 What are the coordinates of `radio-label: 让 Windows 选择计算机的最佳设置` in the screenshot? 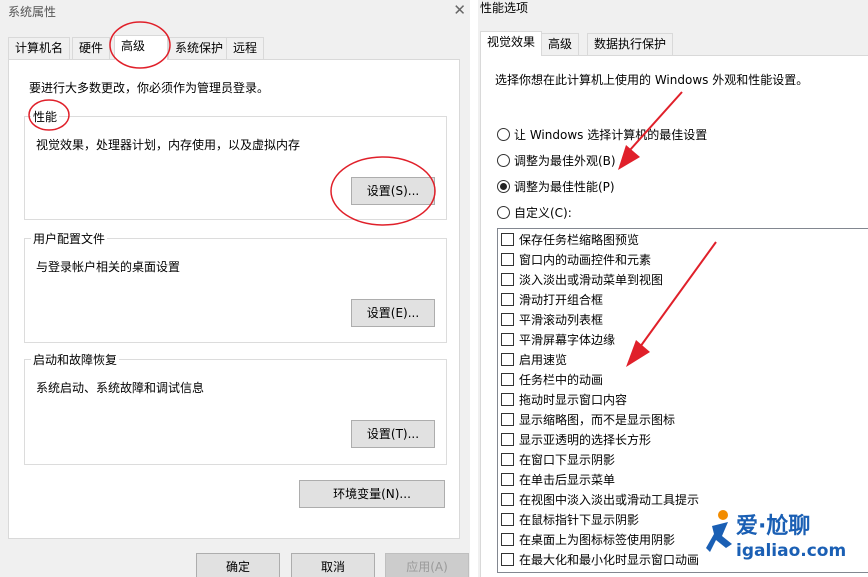 It's located at (611, 134).